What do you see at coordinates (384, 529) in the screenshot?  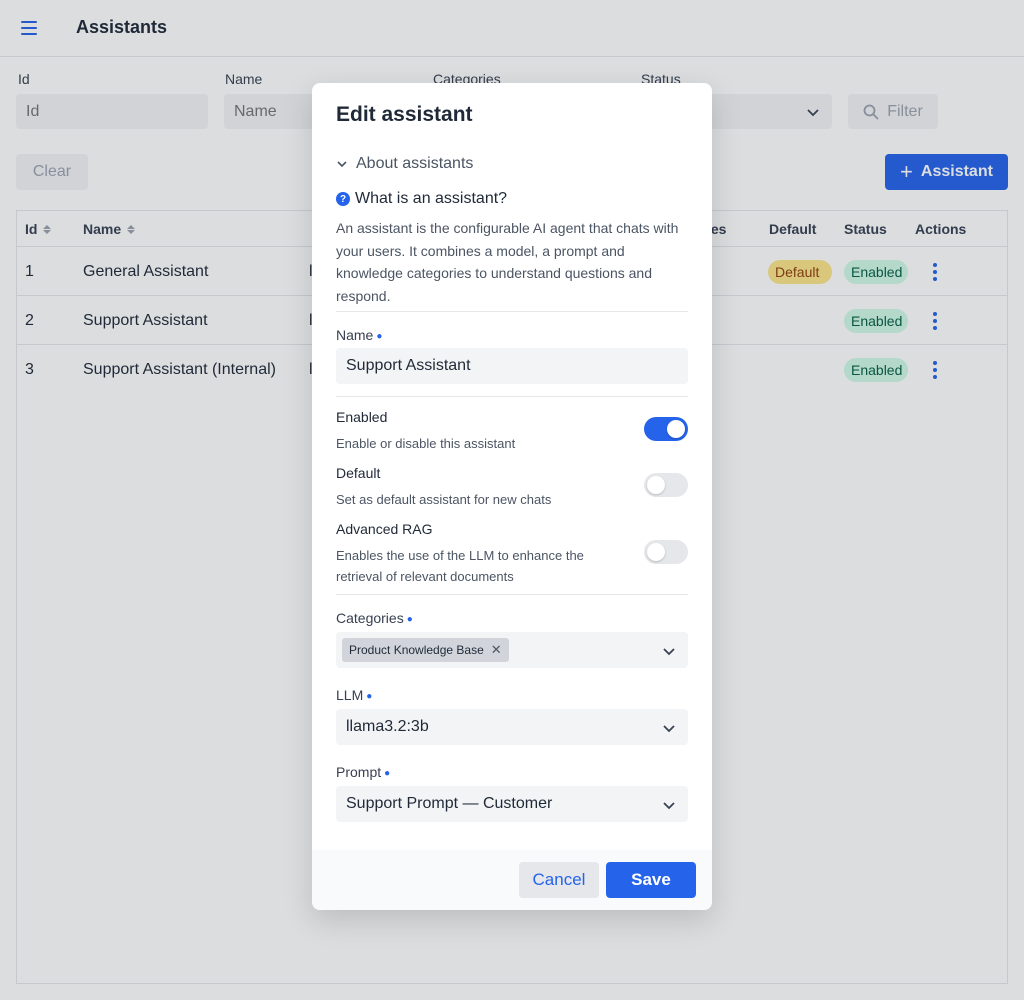 I see `advanced-rag-label: Advanced RAG` at bounding box center [384, 529].